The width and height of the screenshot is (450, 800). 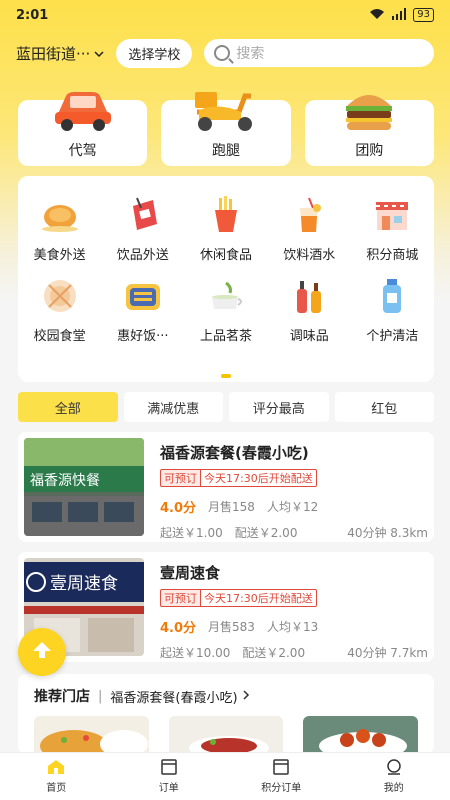 I want to click on car-icon, so click(x=83, y=112).